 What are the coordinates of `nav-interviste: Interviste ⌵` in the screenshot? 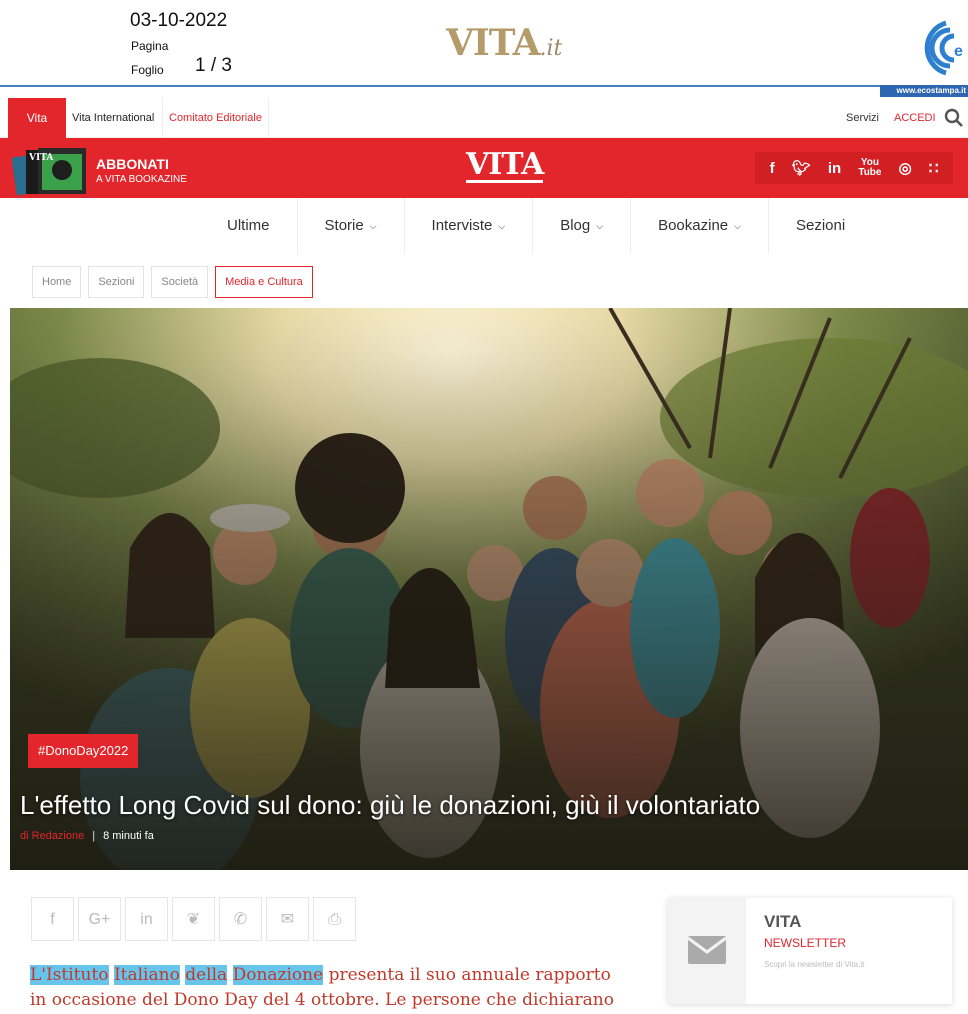 It's located at (469, 226).